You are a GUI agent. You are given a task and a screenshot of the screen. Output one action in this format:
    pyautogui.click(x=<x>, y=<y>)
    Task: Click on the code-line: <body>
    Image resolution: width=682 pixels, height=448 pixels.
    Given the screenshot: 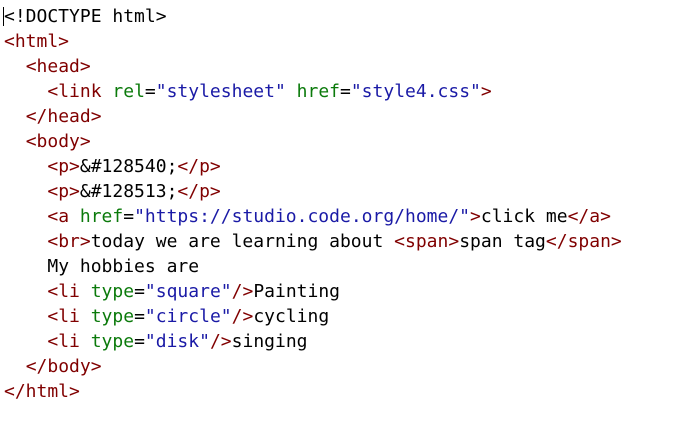 What is the action you would take?
    pyautogui.click(x=341, y=141)
    